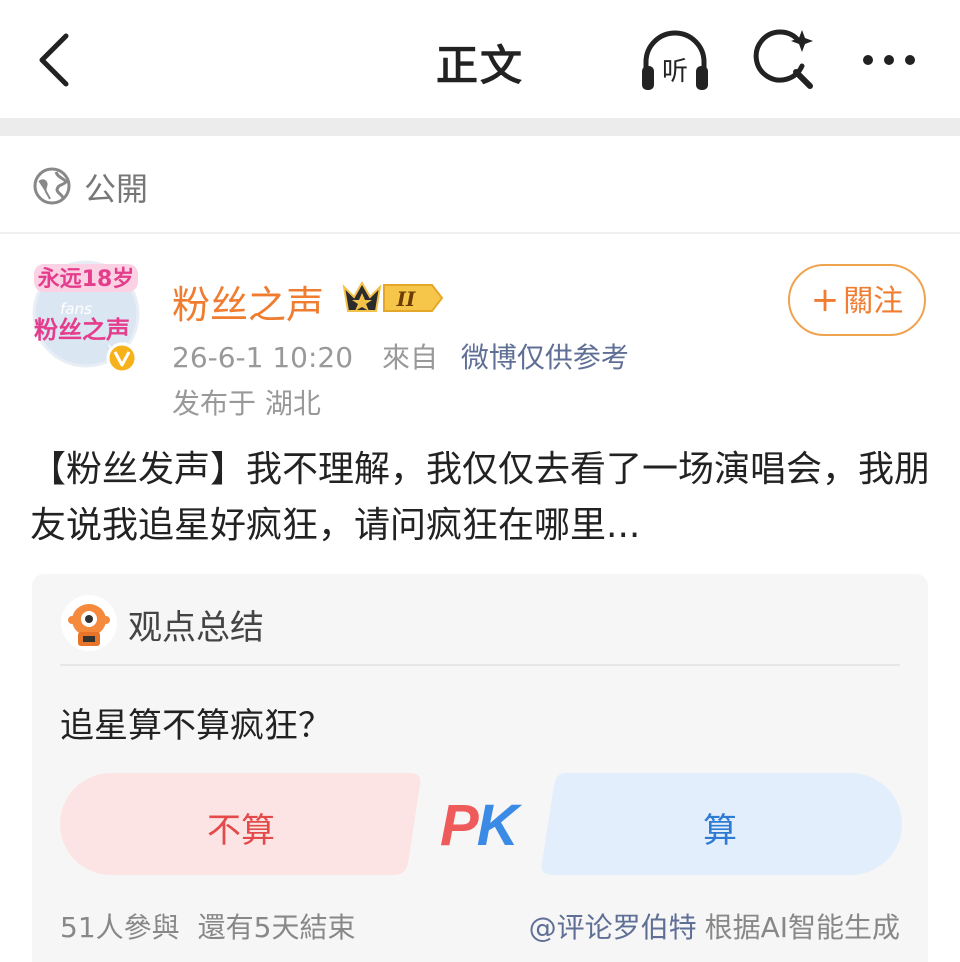  I want to click on visibility-label: 公開, so click(116, 189).